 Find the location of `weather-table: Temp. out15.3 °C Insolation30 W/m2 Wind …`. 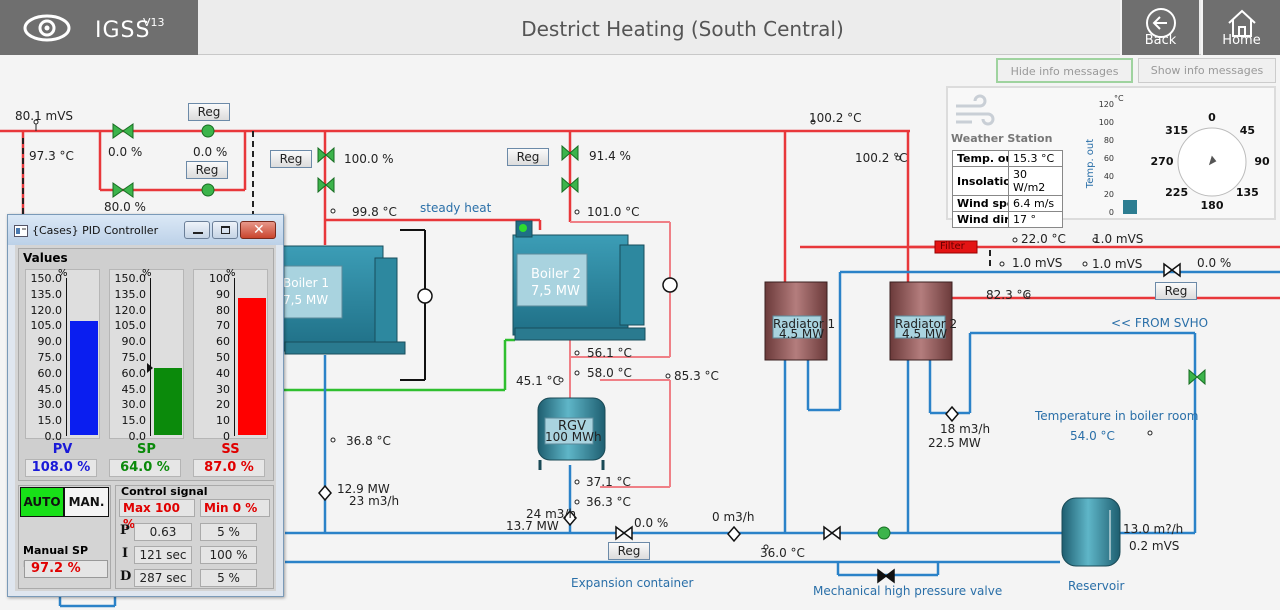

weather-table: Temp. out15.3 °C Insolation30 W/m2 Wind … is located at coordinates (1007, 189).